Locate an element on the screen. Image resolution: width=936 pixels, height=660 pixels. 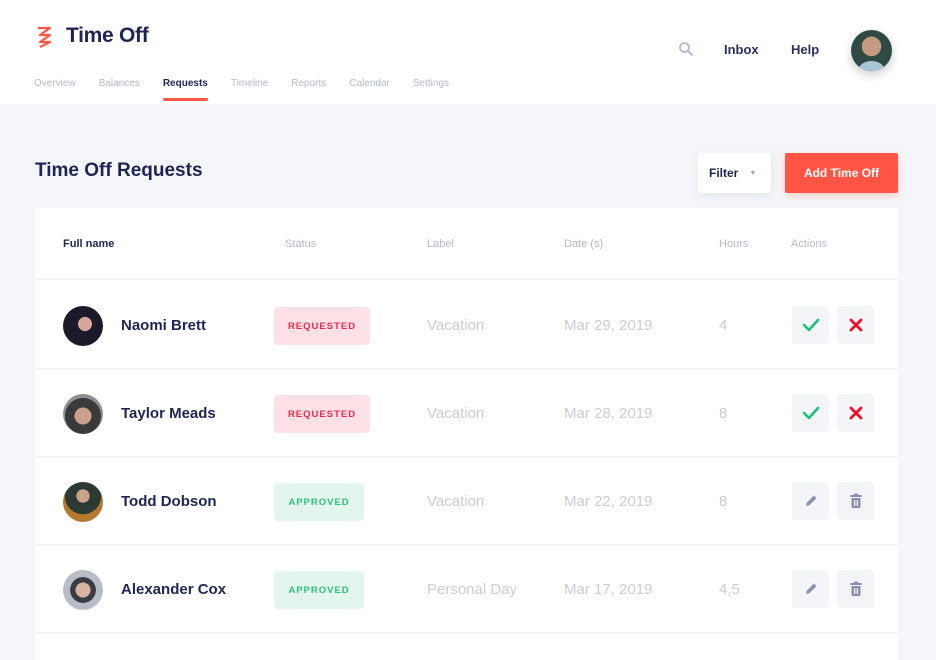
app-title: Time Off is located at coordinates (107, 35).